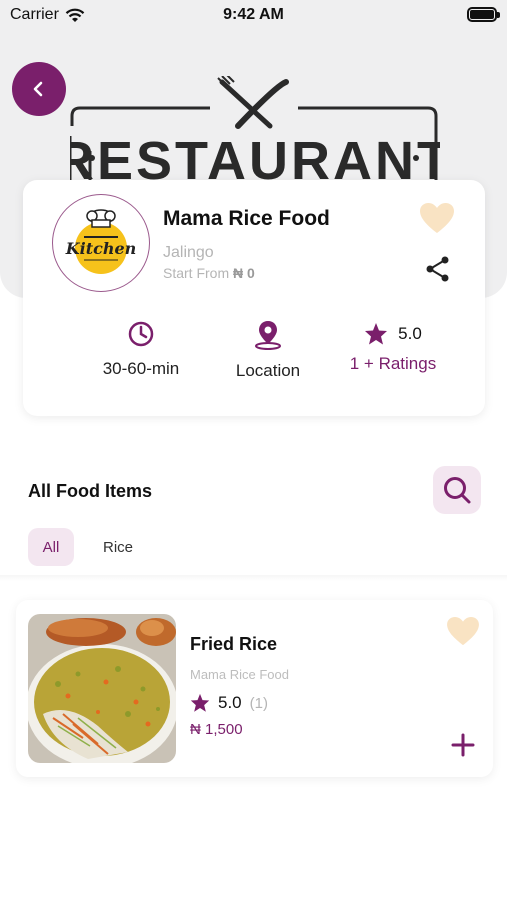 The height and width of the screenshot is (900, 507). I want to click on chevron-left-icon, so click(38, 89).